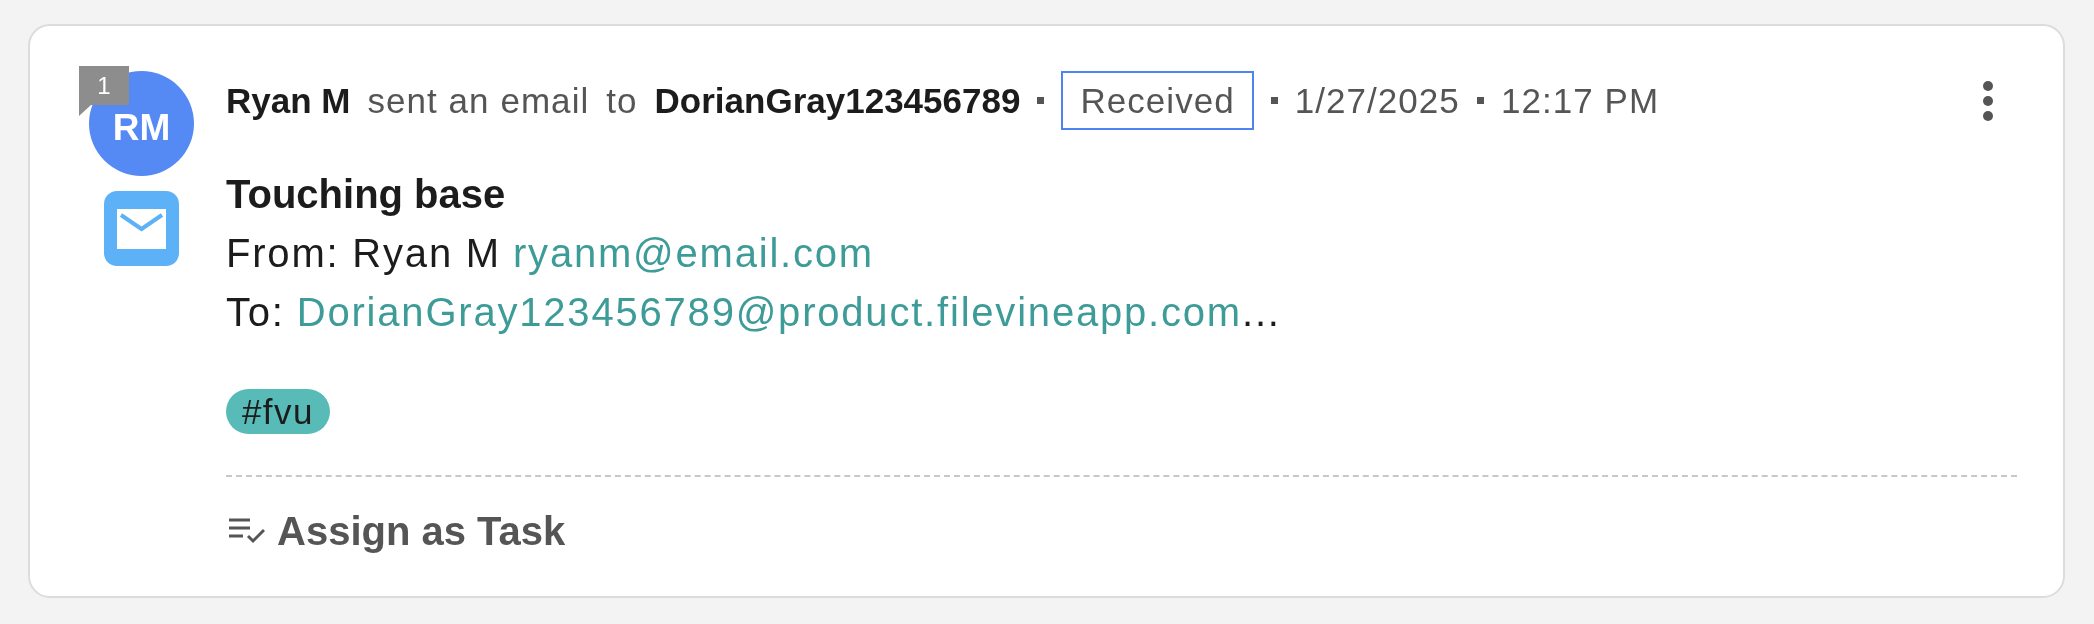 This screenshot has width=2094, height=624. Describe the element at coordinates (255, 312) in the screenshot. I see `to-label: To:` at that location.